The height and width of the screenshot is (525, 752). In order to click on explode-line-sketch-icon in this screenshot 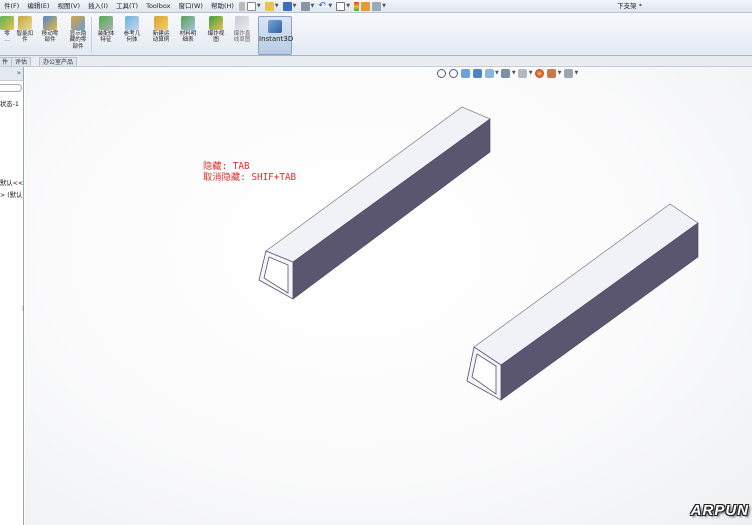, I will do `click(242, 23)`.